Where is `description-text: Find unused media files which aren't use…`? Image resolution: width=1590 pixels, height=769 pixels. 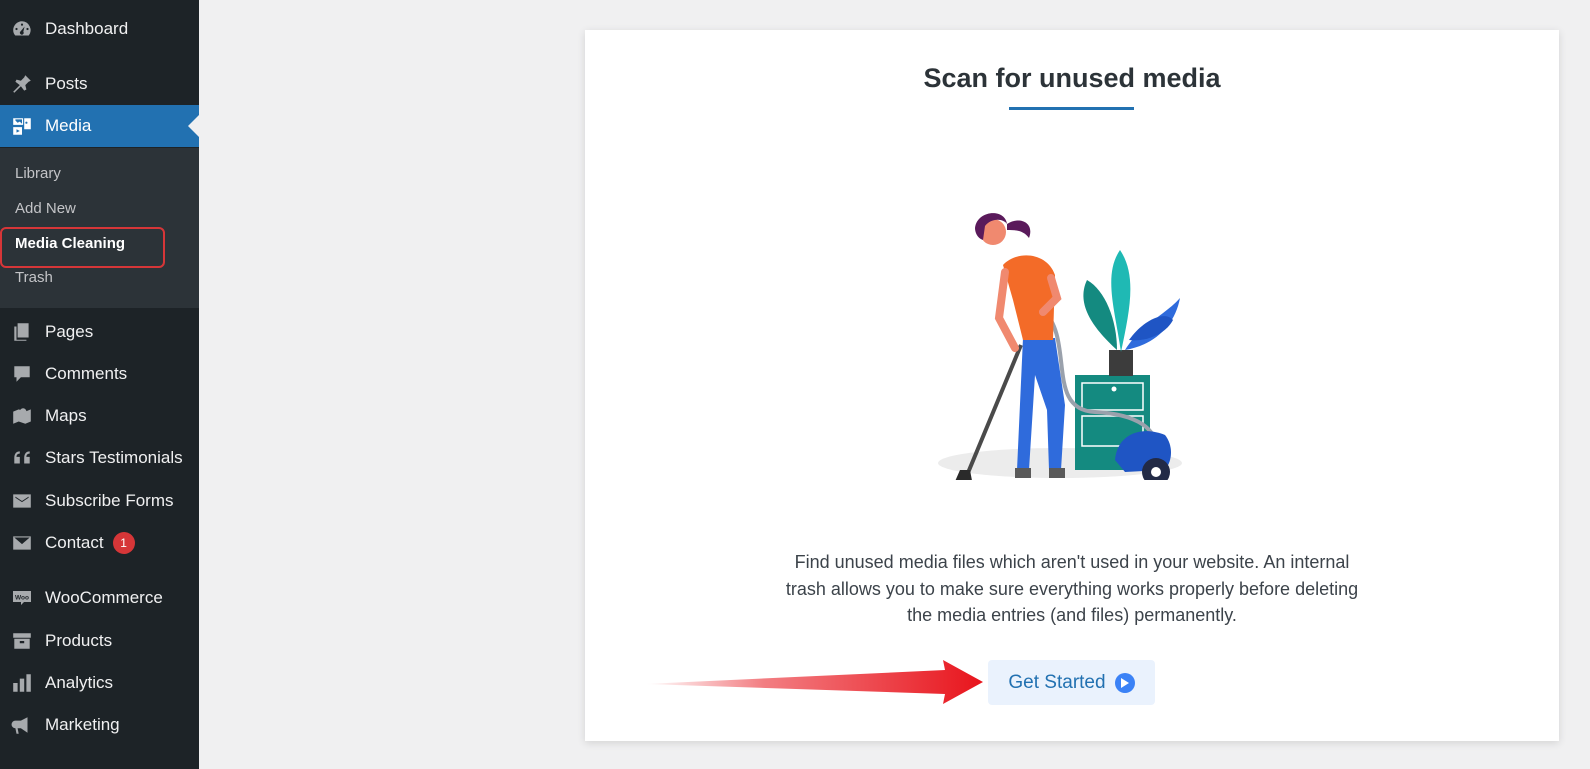 description-text: Find unused media files which aren't use… is located at coordinates (1072, 588).